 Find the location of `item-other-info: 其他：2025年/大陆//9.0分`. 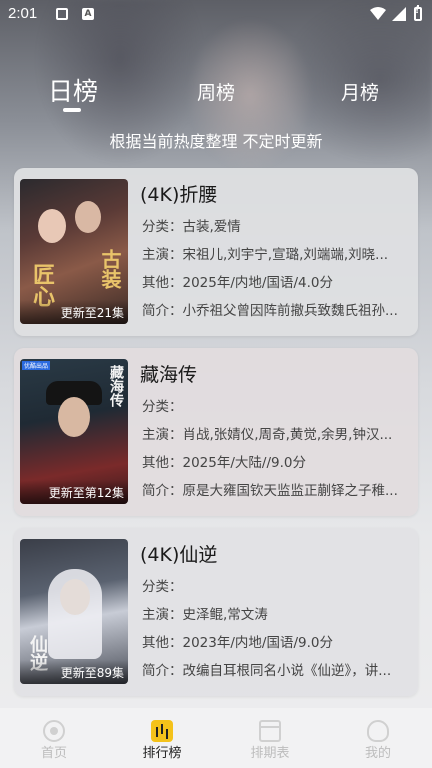

item-other-info: 其他：2025年/大陆//9.0分 is located at coordinates (224, 463).